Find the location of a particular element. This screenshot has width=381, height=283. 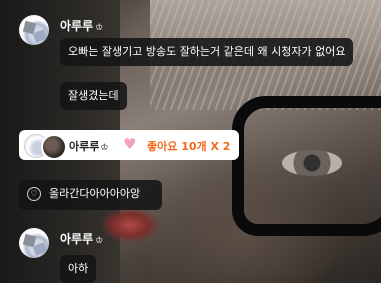

streamer-avatar is located at coordinates (54, 147).